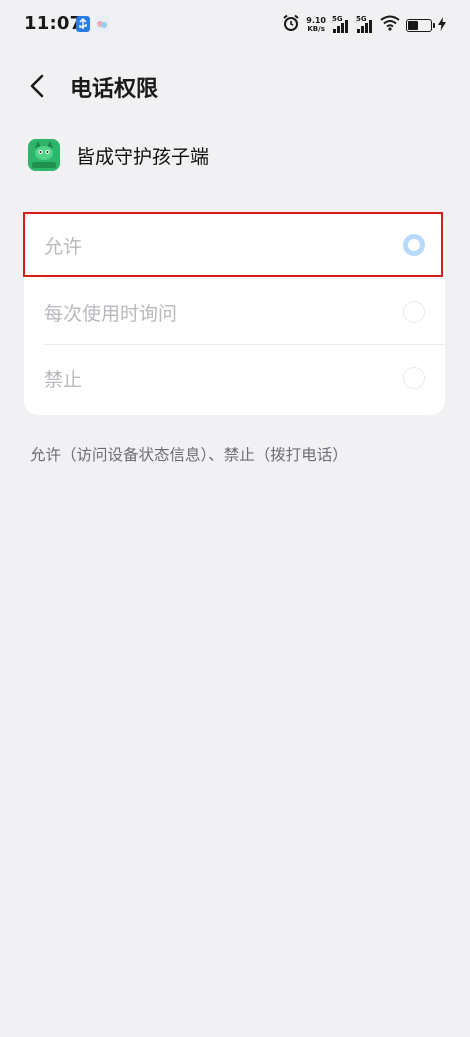 This screenshot has width=470, height=1037. I want to click on chevron-left-icon, so click(38, 91).